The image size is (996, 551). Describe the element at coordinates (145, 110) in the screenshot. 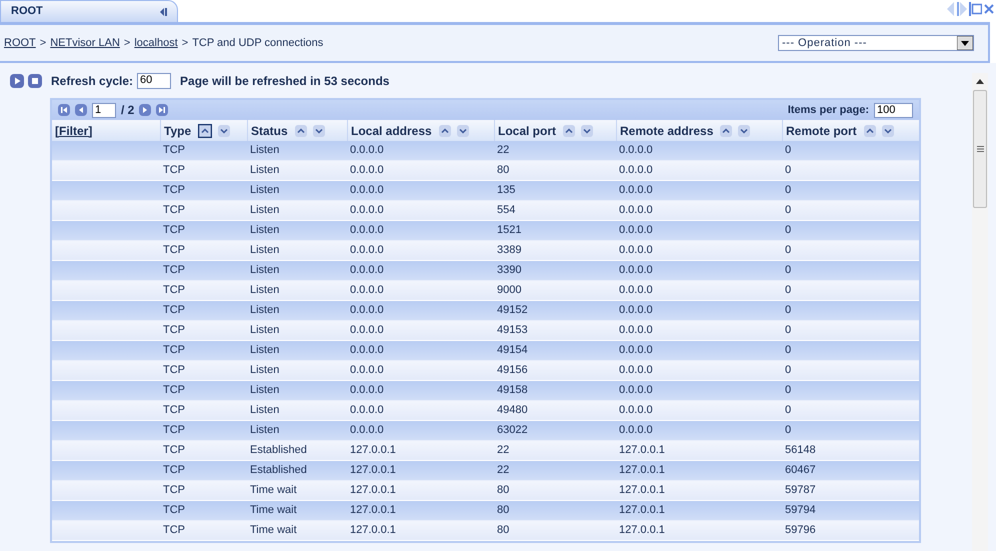

I see `next-page-icon` at that location.